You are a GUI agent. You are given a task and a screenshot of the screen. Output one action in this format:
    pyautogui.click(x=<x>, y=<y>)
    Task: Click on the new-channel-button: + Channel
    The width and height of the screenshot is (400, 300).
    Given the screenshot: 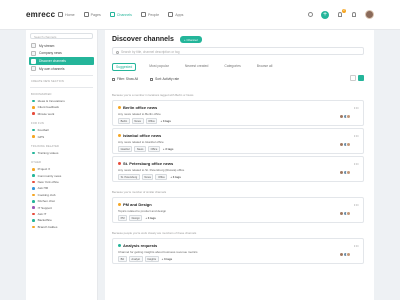 What is the action you would take?
    pyautogui.click(x=190, y=40)
    